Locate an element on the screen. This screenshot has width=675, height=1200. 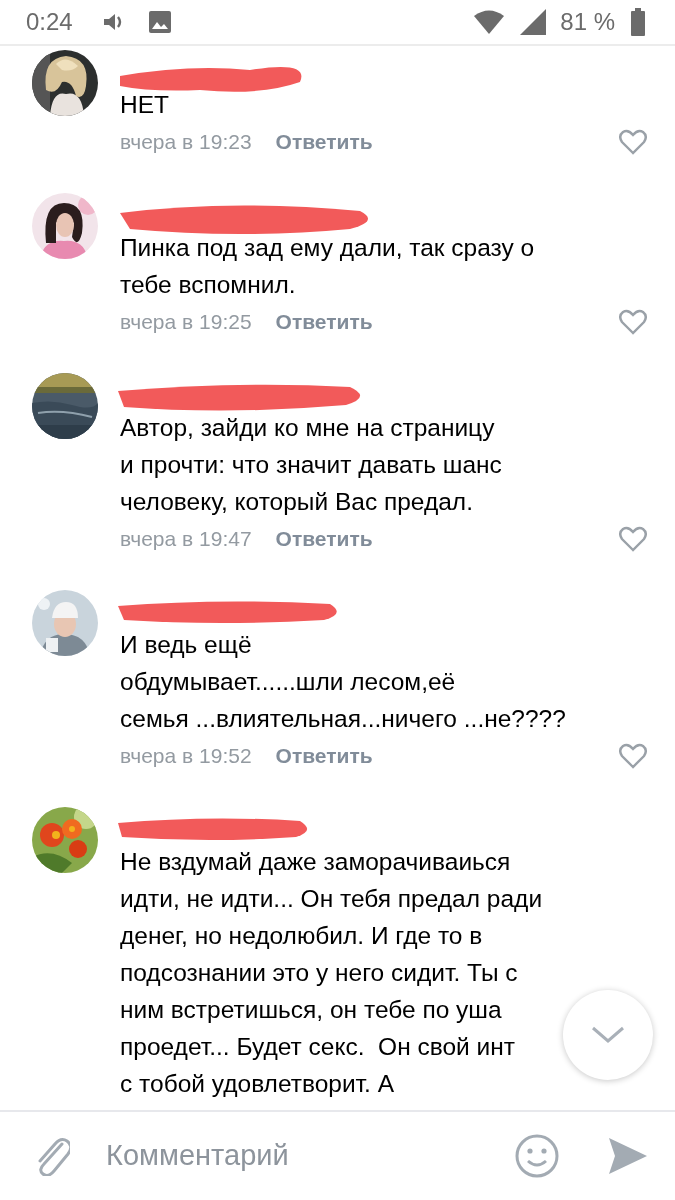
send-icon is located at coordinates (628, 1156).